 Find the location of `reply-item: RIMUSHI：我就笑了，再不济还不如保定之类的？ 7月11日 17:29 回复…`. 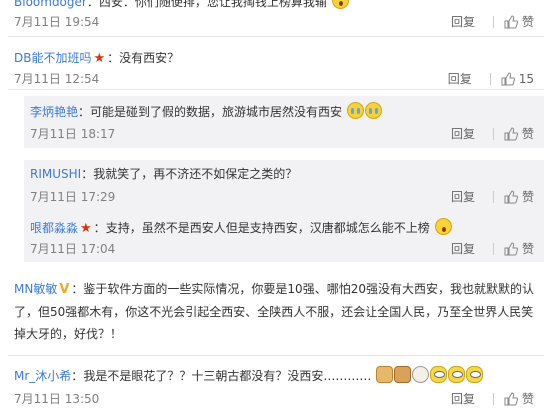

reply-item: RIMUSHI：我就笑了，再不济还不如保定之类的？ 7月11日 17:29 回复… is located at coordinates (284, 186).